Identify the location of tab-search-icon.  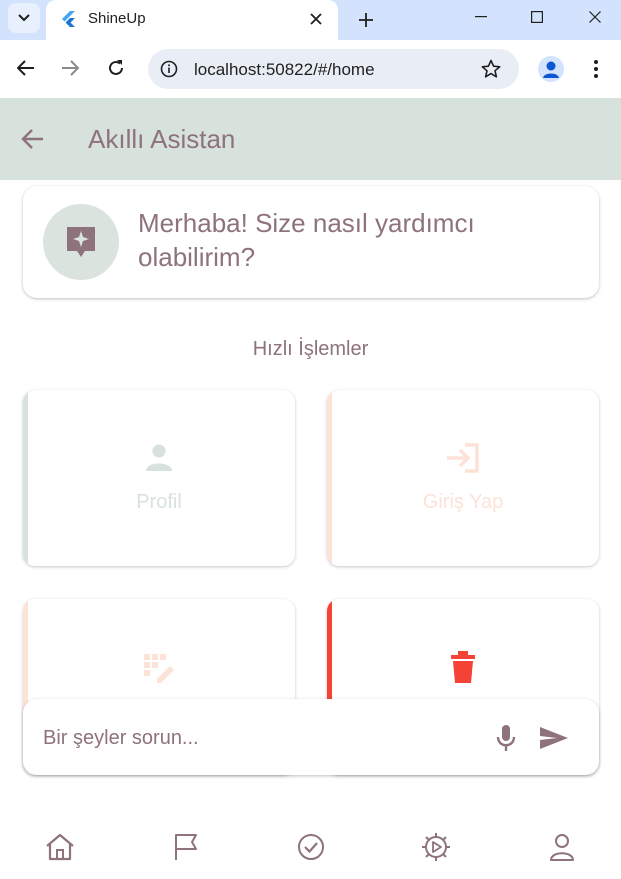
(24, 18).